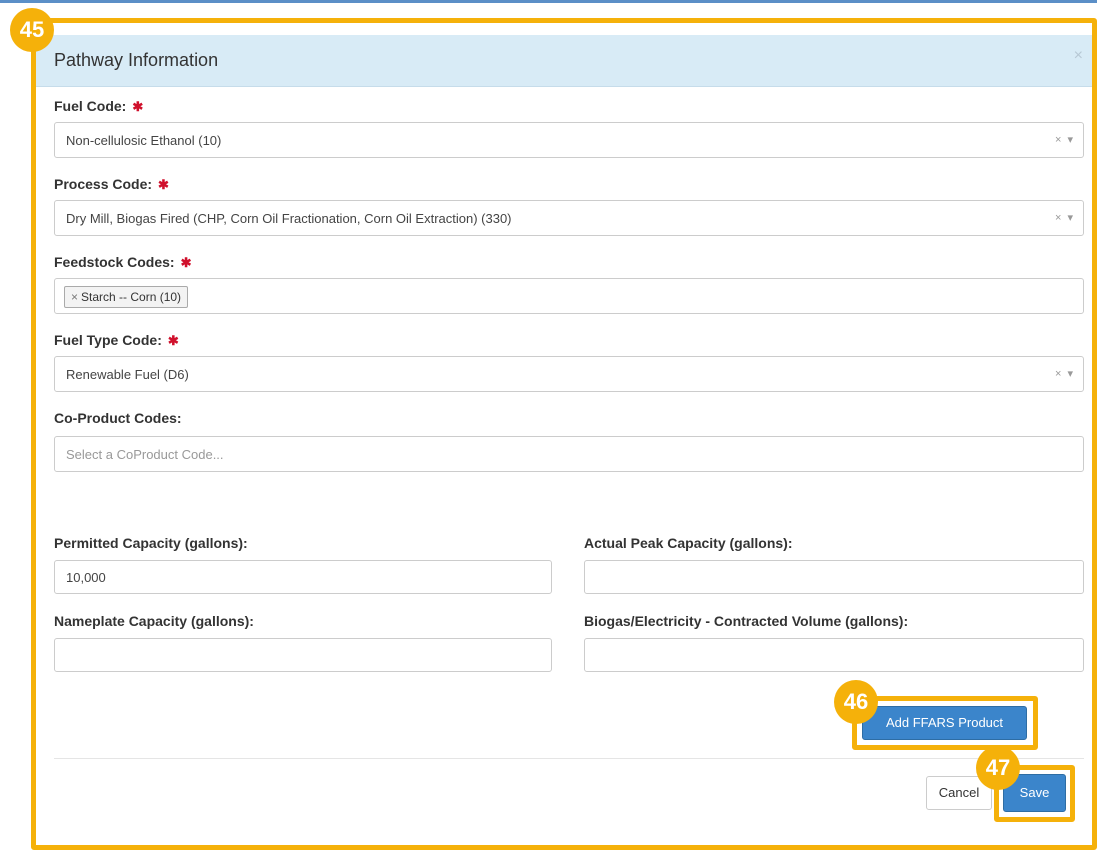  What do you see at coordinates (86, 577) in the screenshot?
I see `permitted-capacity-value: 10,000` at bounding box center [86, 577].